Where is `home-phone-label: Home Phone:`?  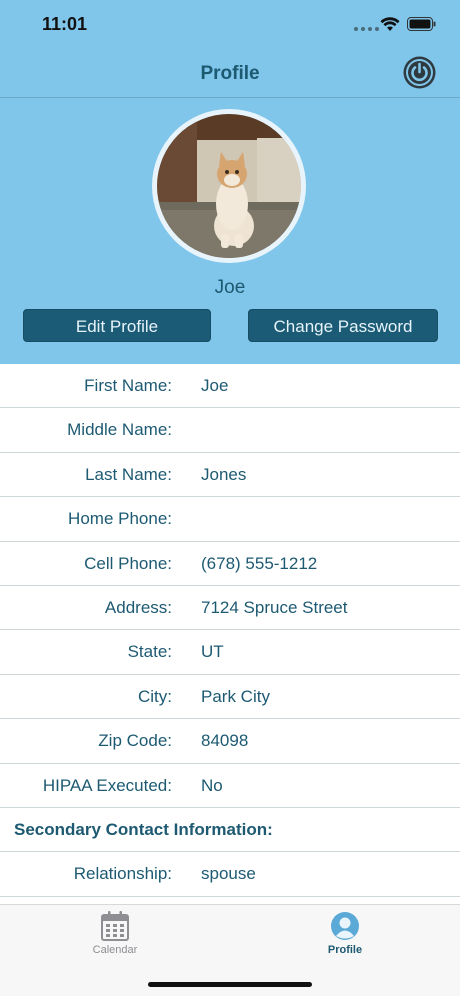
home-phone-label: Home Phone: is located at coordinates (120, 519).